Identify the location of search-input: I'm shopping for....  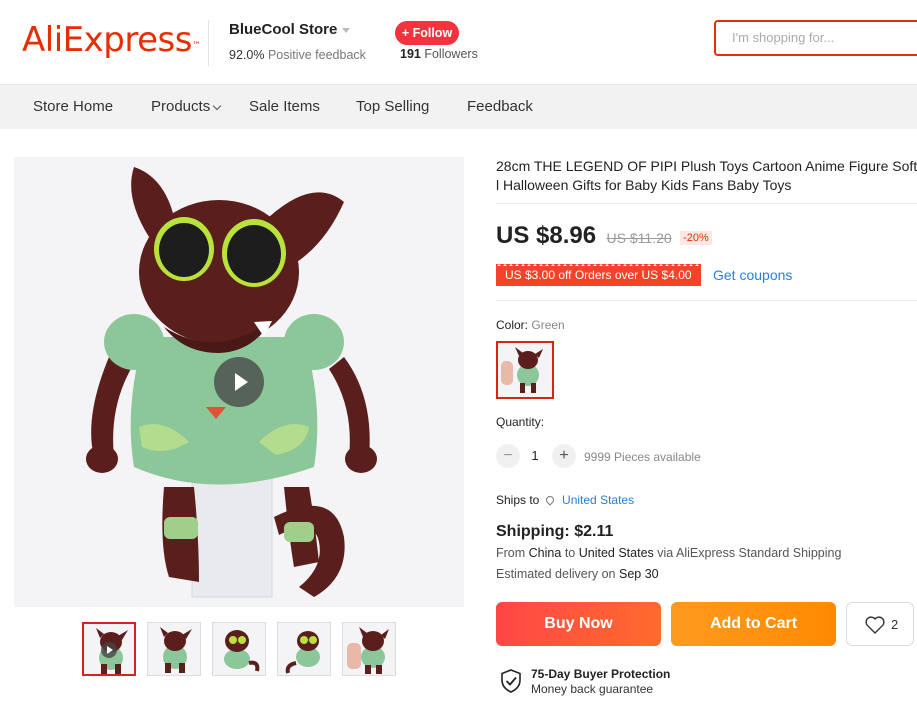
(815, 38).